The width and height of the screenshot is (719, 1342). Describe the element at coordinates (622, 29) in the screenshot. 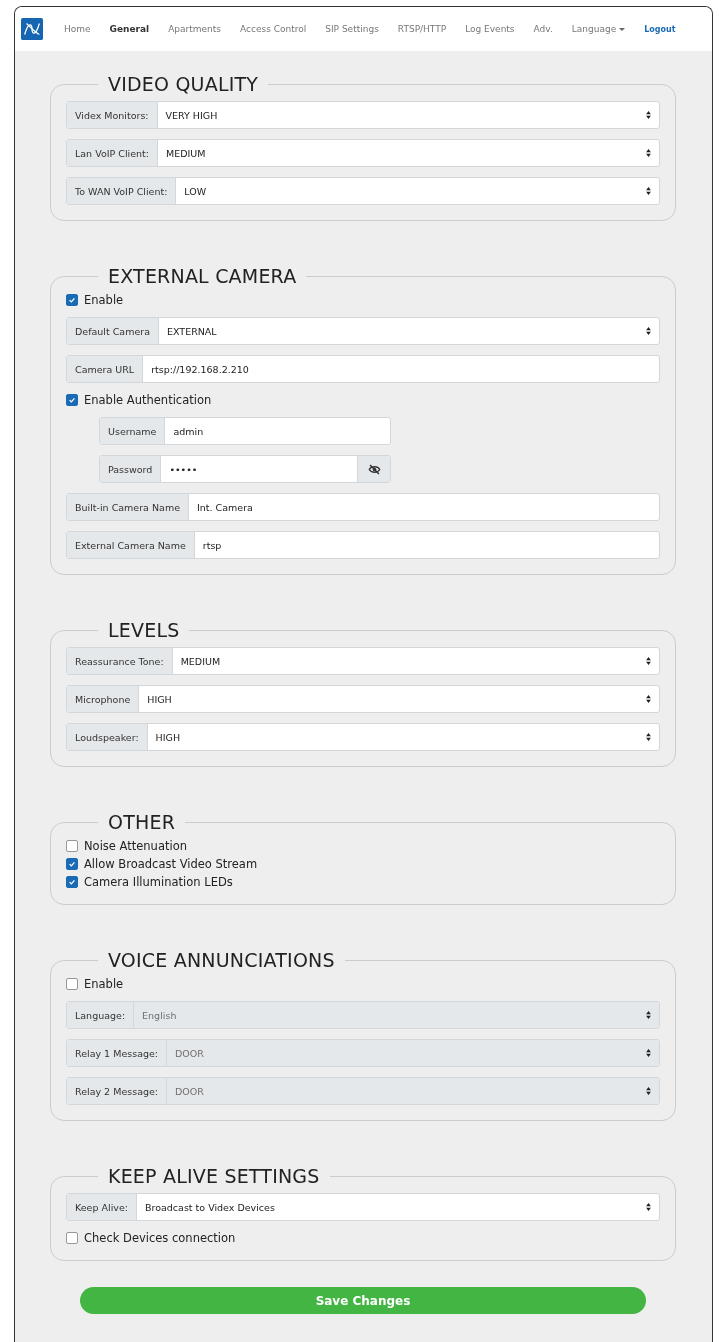

I see `caret-icon` at that location.